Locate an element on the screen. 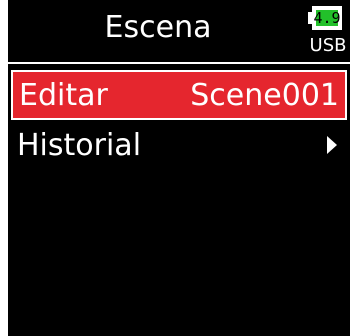 This screenshot has width=358, height=336. menu-item-historial: Historial is located at coordinates (179, 145).